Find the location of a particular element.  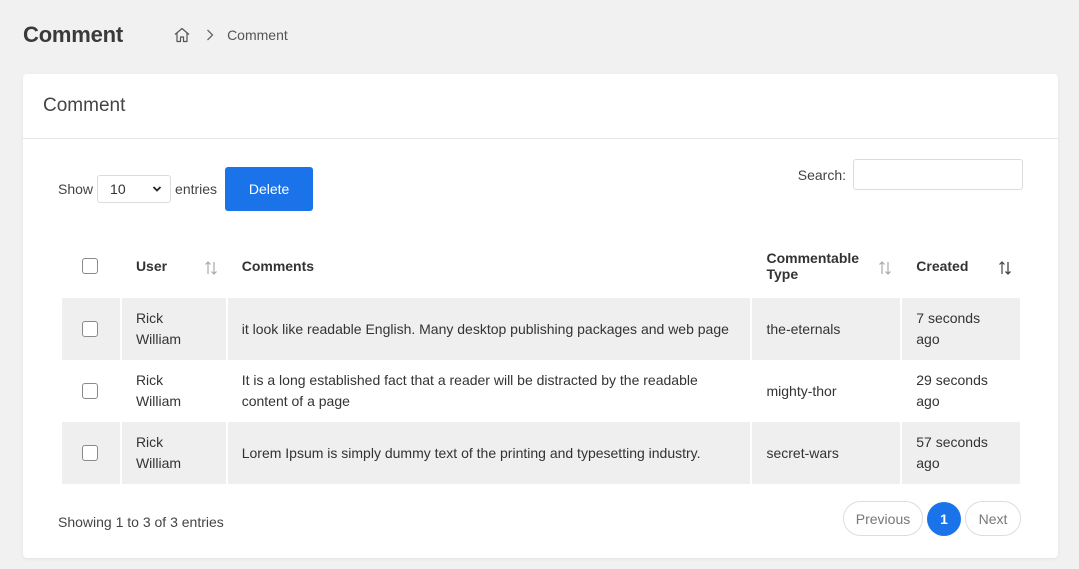

cell-created: 7 seconds ago is located at coordinates (961, 329).